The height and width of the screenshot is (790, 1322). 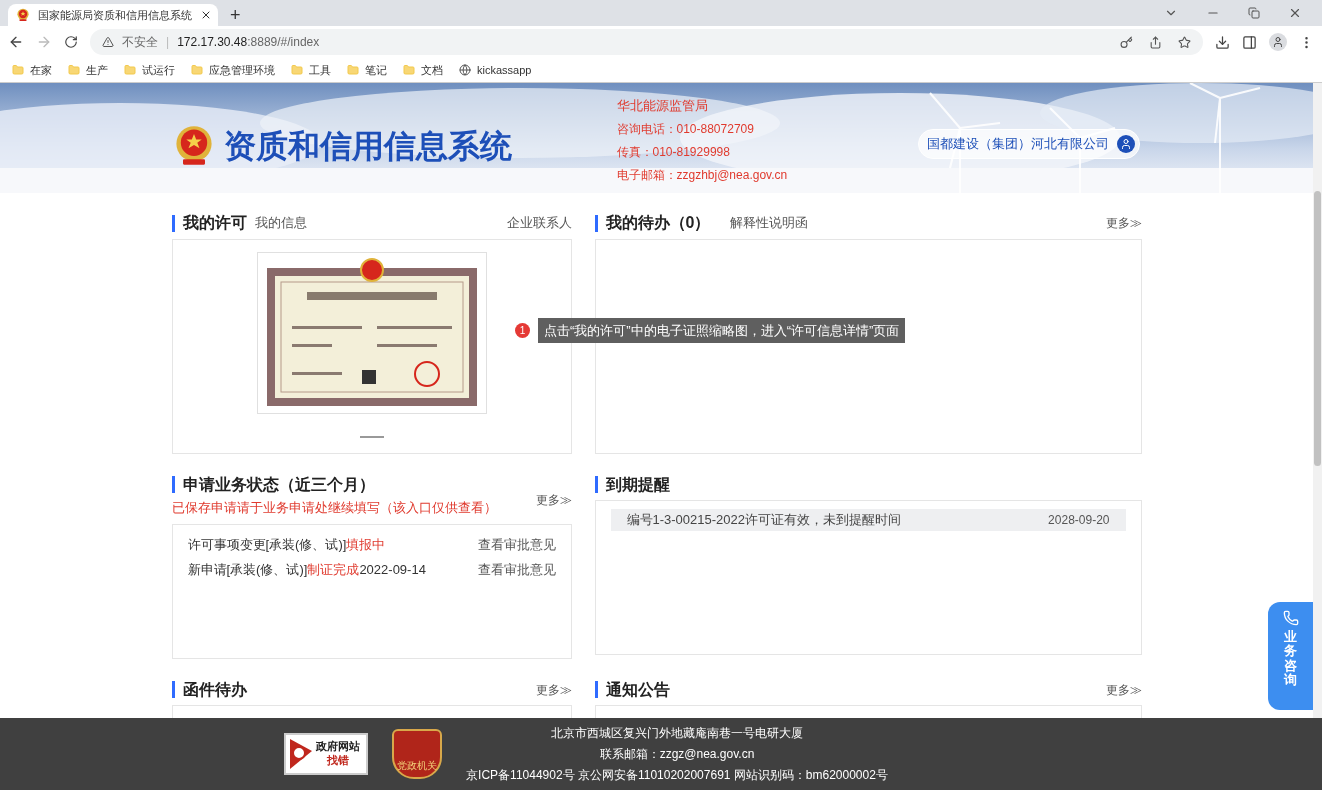 What do you see at coordinates (140, 42) in the screenshot?
I see `security-label: 不安全` at bounding box center [140, 42].